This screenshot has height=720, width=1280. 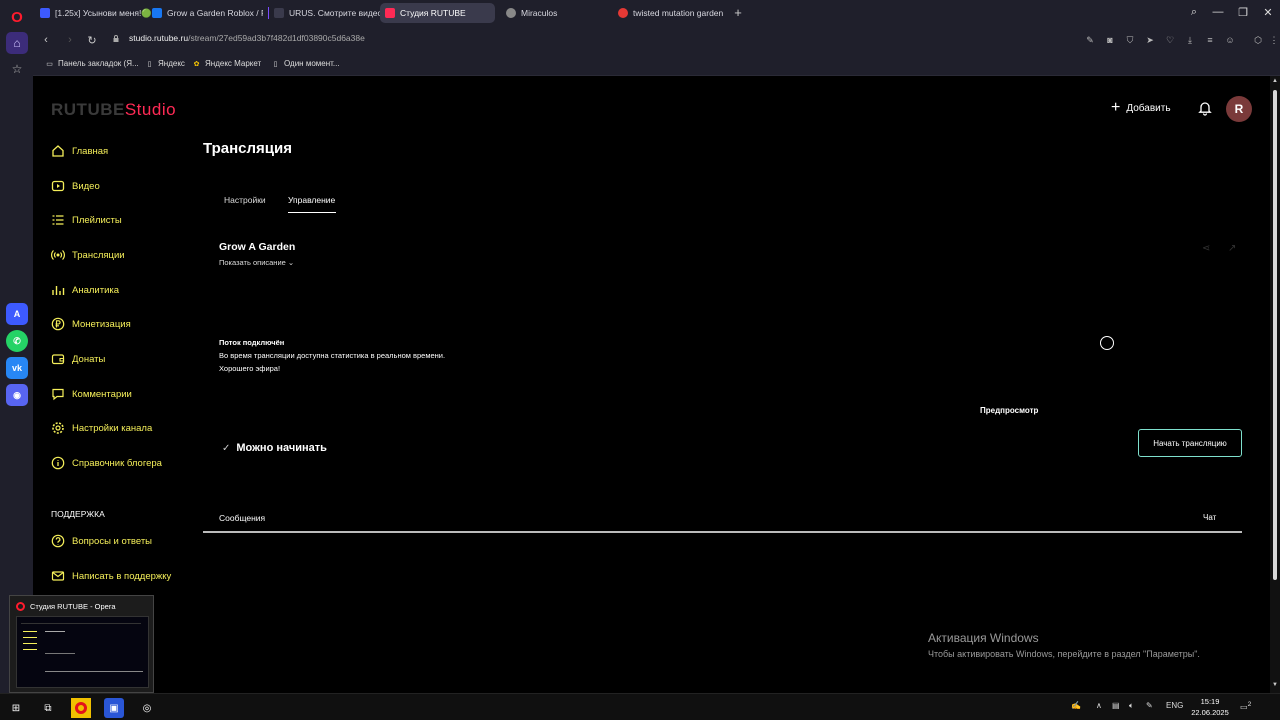 I want to click on broadcast-icon, so click(x=58, y=255).